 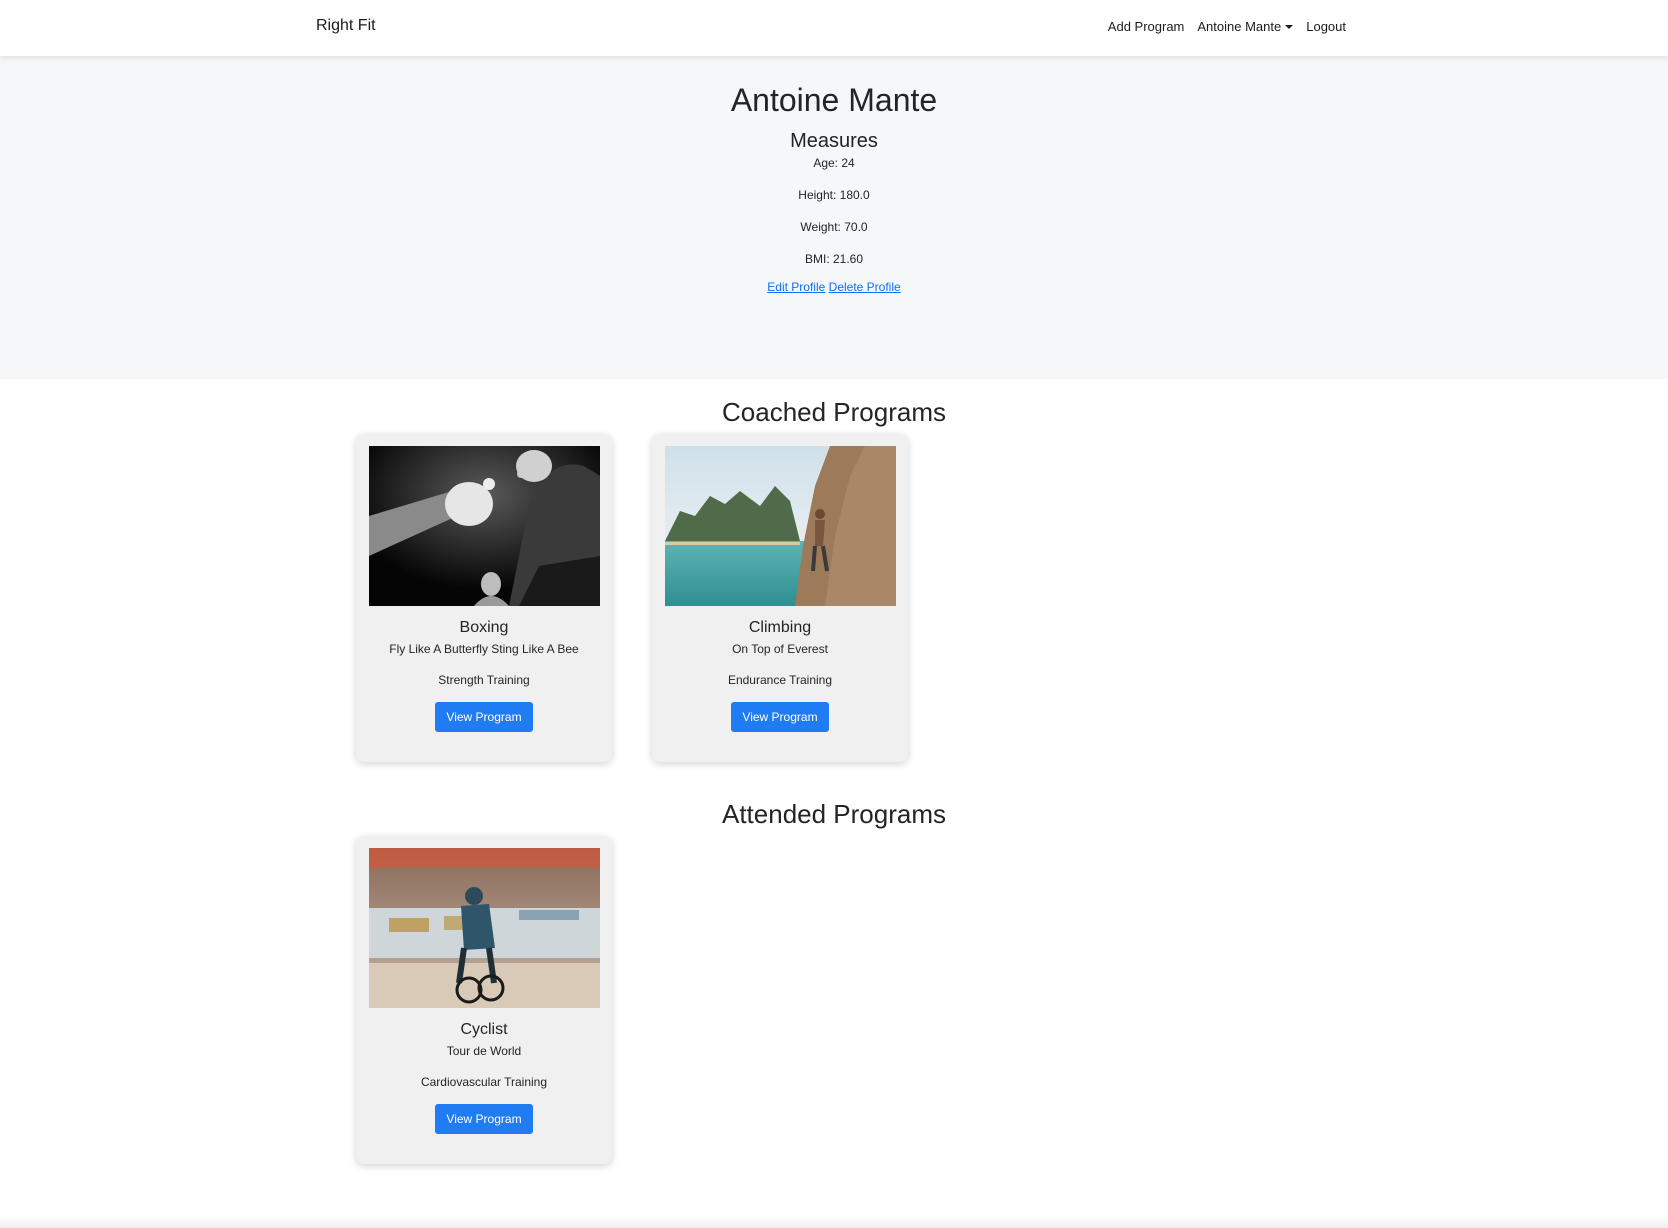 I want to click on program-title: Boxing, so click(x=484, y=628).